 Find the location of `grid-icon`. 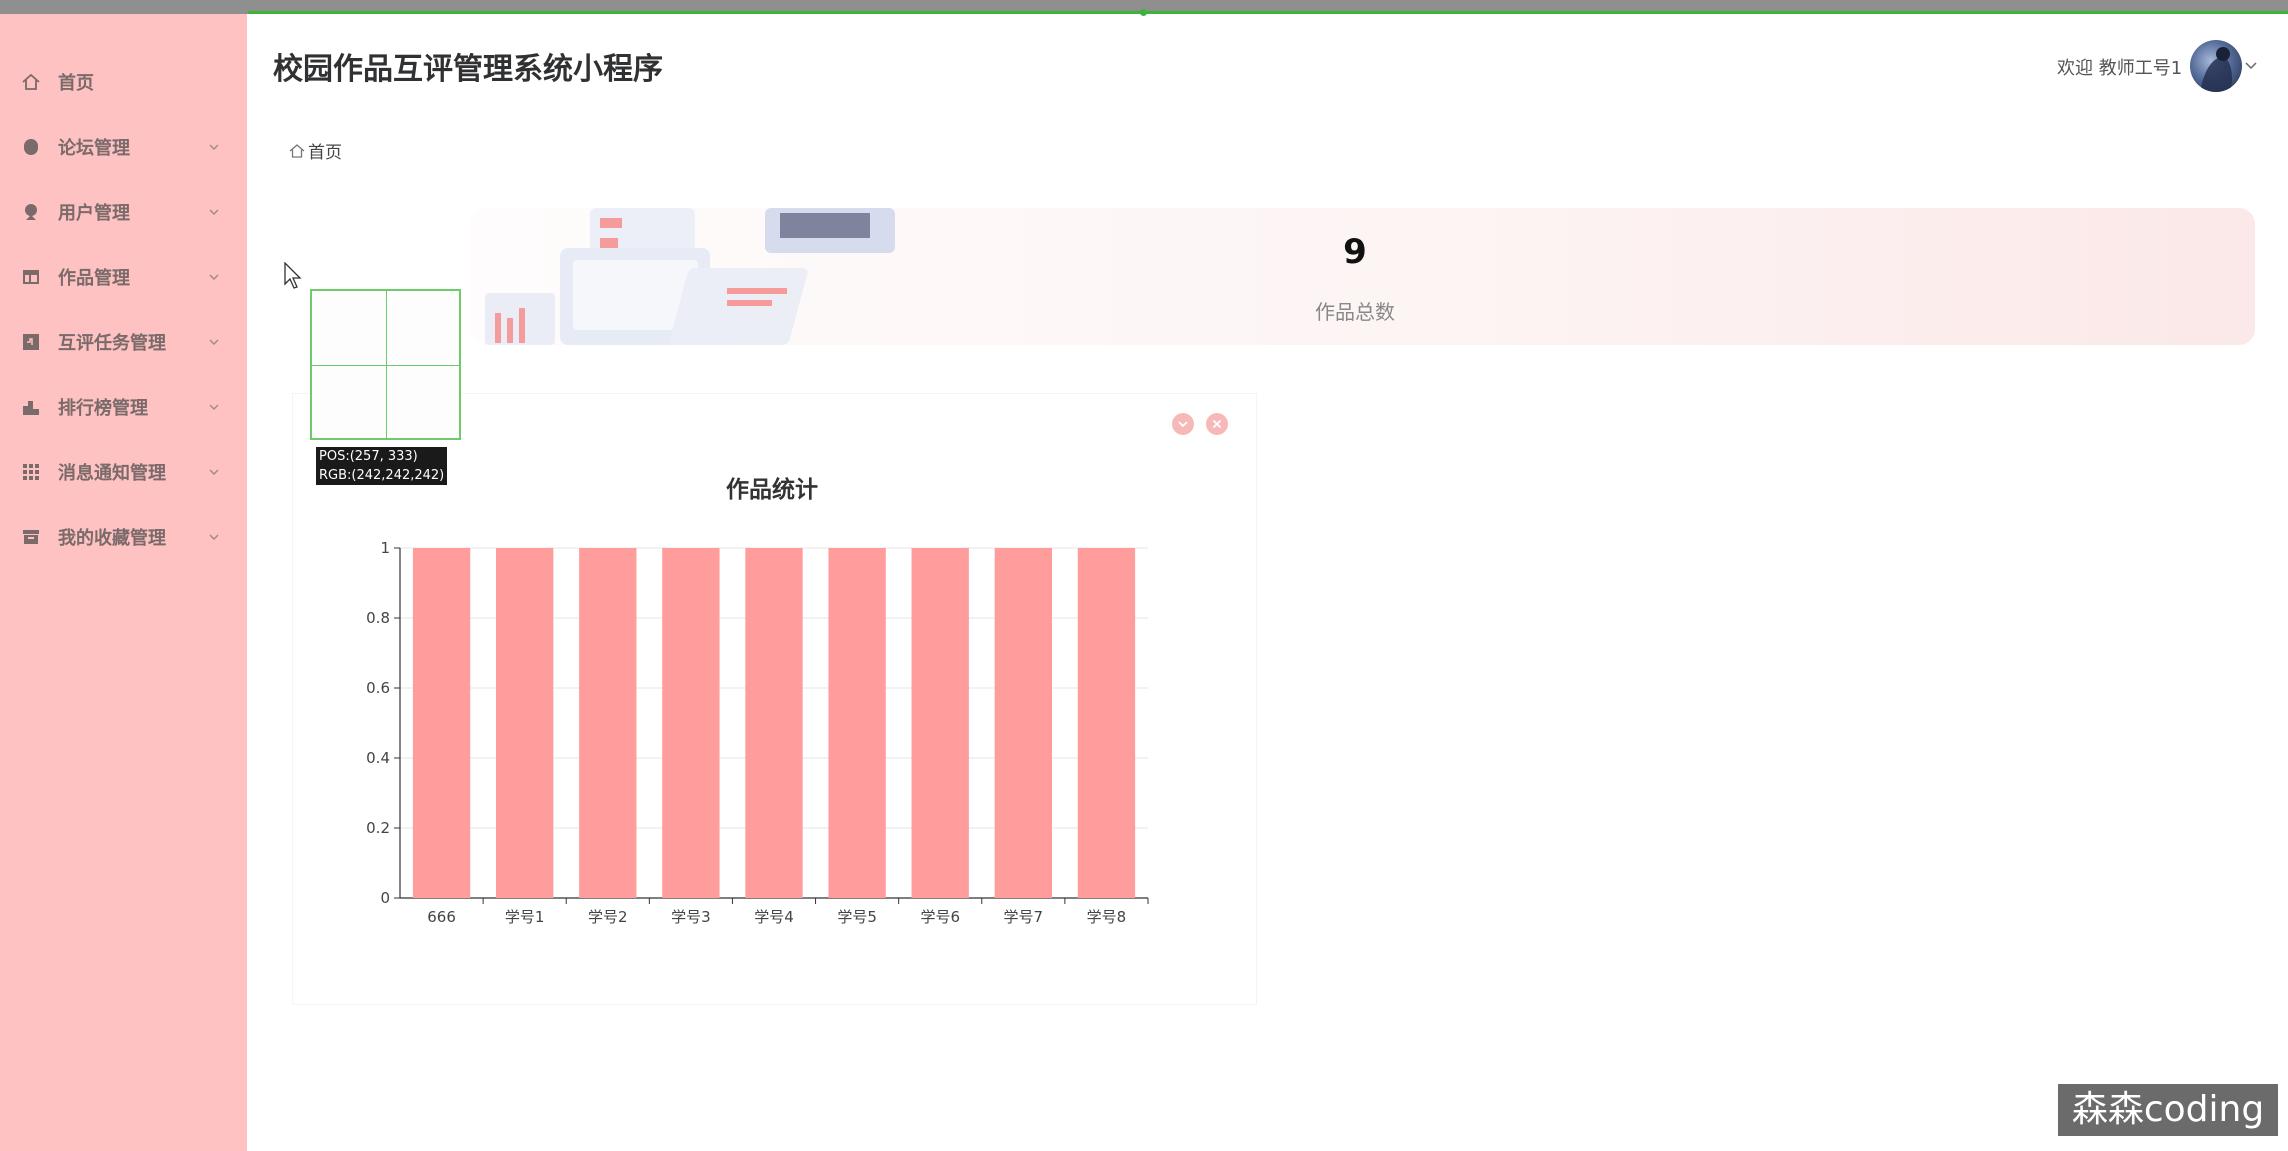

grid-icon is located at coordinates (31, 472).